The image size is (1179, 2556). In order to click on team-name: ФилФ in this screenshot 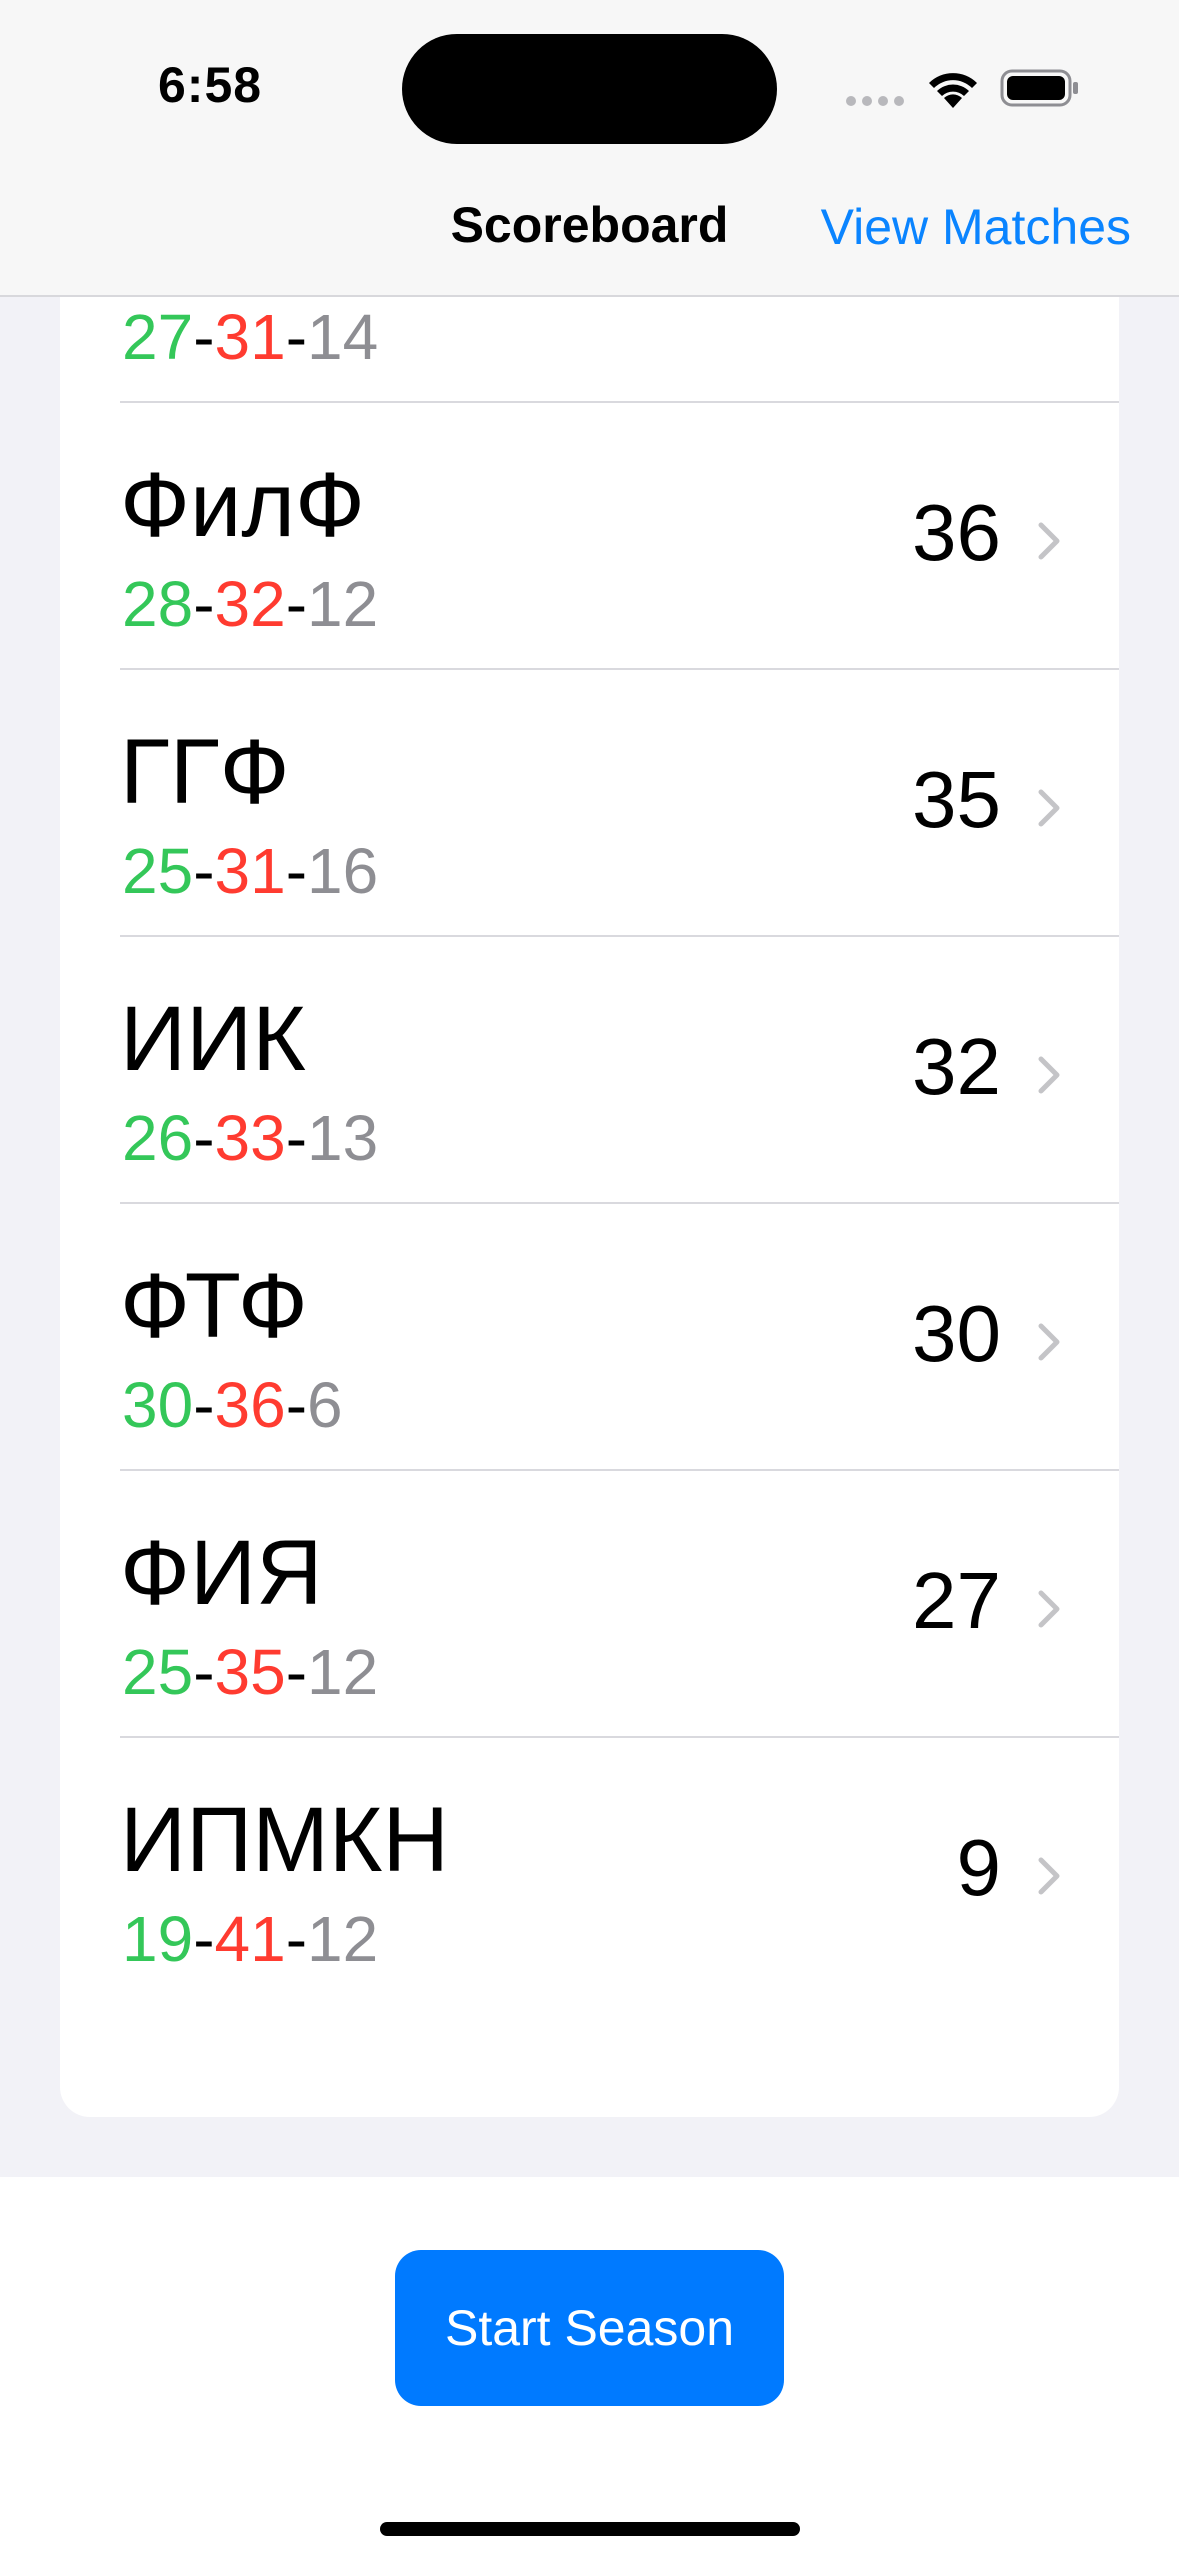, I will do `click(242, 505)`.